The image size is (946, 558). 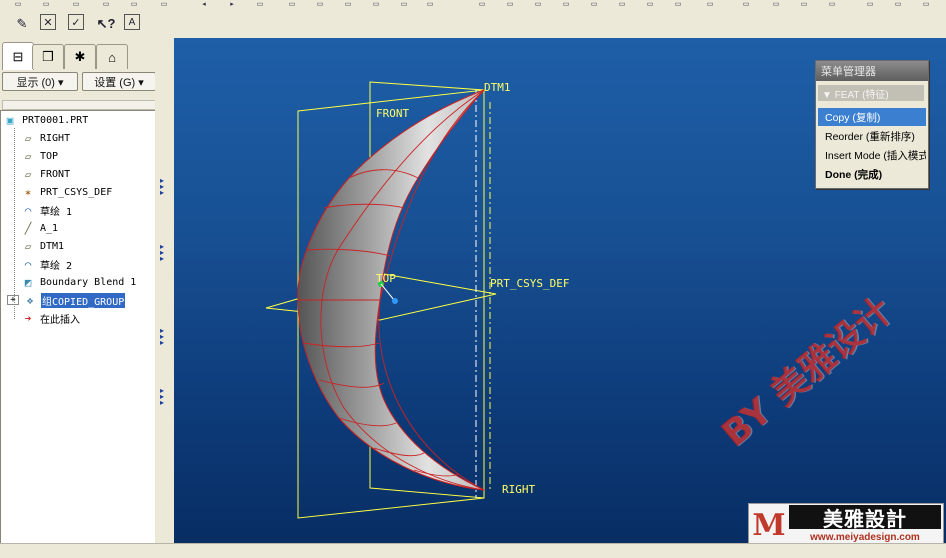 I want to click on blend-icon: ◩, so click(x=28, y=282).